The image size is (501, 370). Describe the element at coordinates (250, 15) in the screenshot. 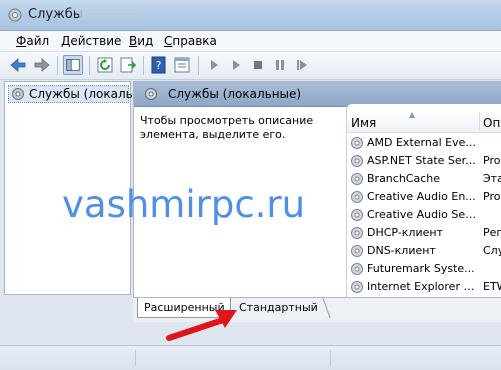

I see `title-bar: Службы` at that location.